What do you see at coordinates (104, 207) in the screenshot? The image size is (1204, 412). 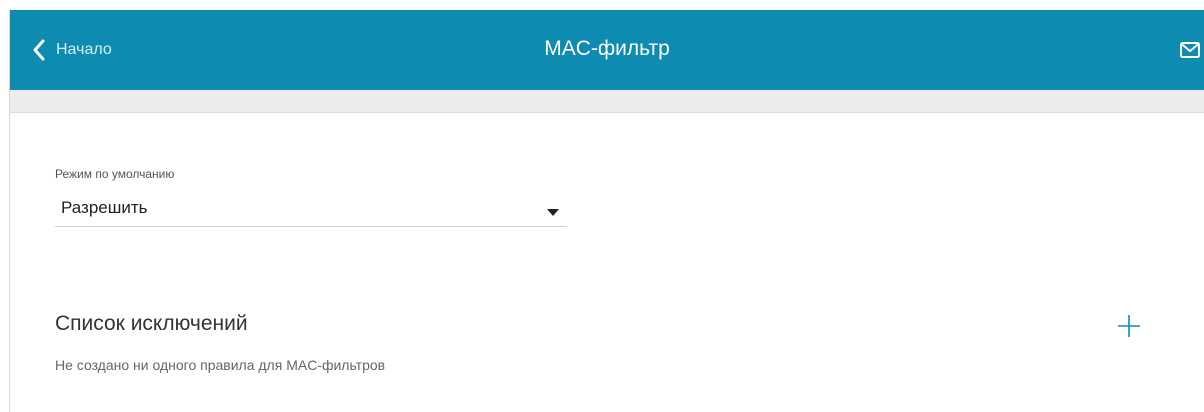 I see `default-mode-value: Разрешить` at bounding box center [104, 207].